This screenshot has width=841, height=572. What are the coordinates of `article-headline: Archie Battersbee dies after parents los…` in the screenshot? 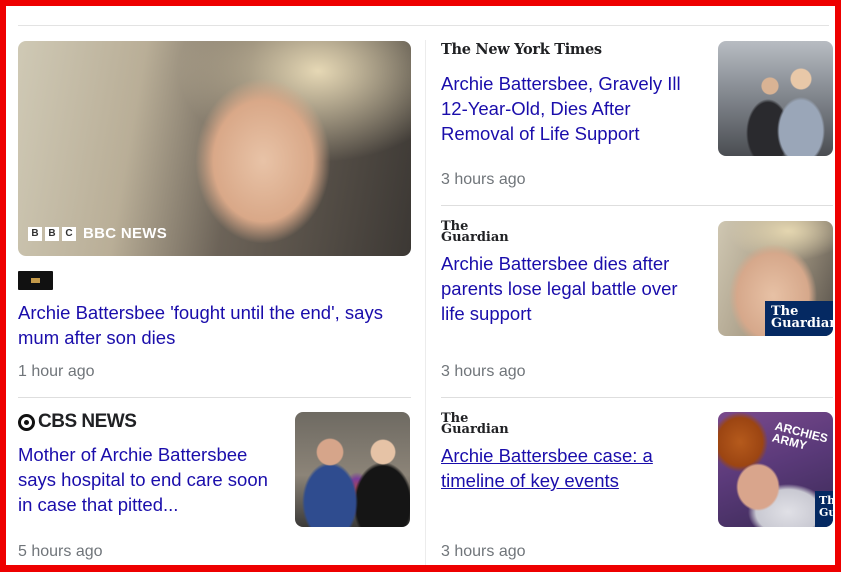 It's located at (573, 288).